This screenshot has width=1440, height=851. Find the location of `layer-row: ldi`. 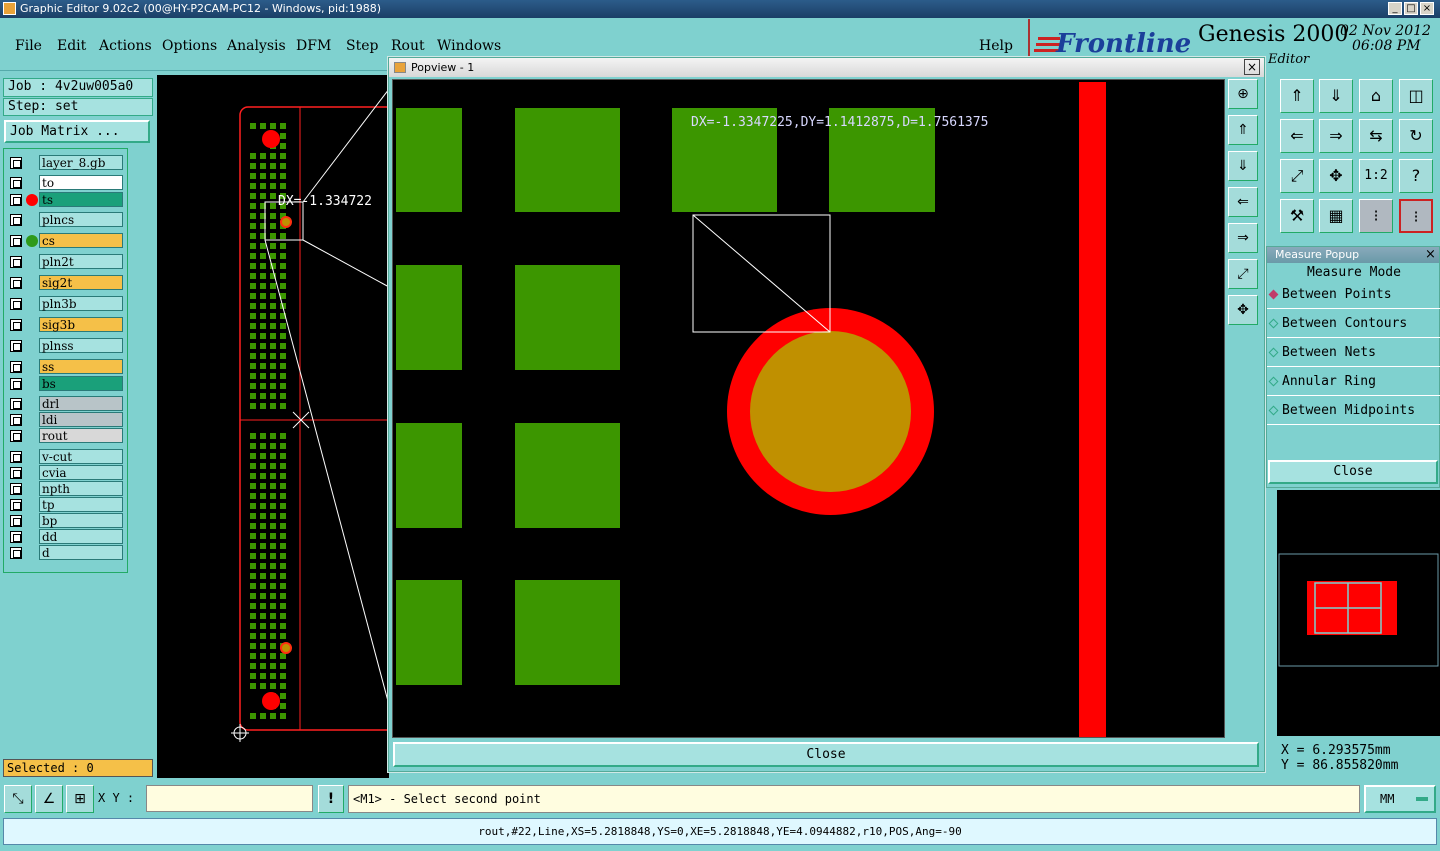

layer-row: ldi is located at coordinates (66, 420).